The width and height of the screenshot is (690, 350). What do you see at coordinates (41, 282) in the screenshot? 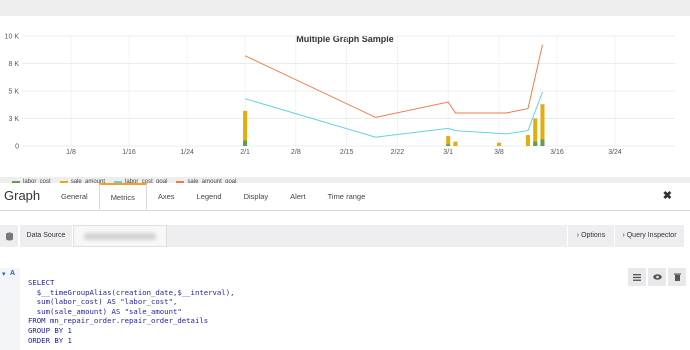
I see `sql-line: SELECT` at bounding box center [41, 282].